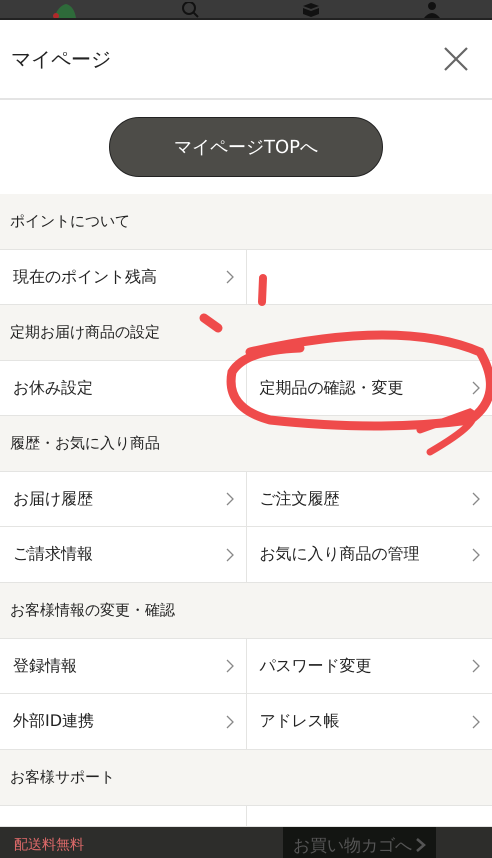 The width and height of the screenshot is (492, 858). What do you see at coordinates (62, 777) in the screenshot?
I see `section-title: お客様サポート` at bounding box center [62, 777].